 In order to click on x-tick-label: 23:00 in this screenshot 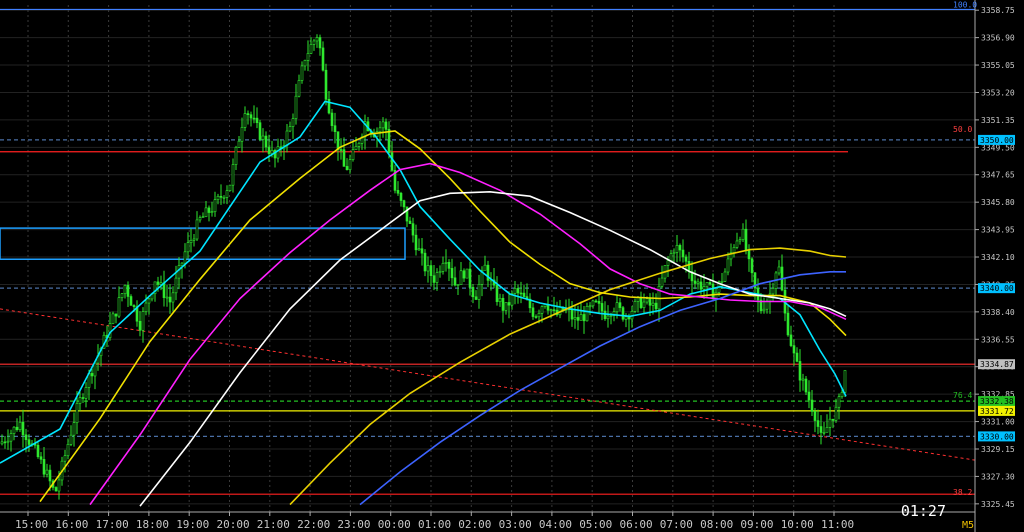, I will do `click(353, 524)`.